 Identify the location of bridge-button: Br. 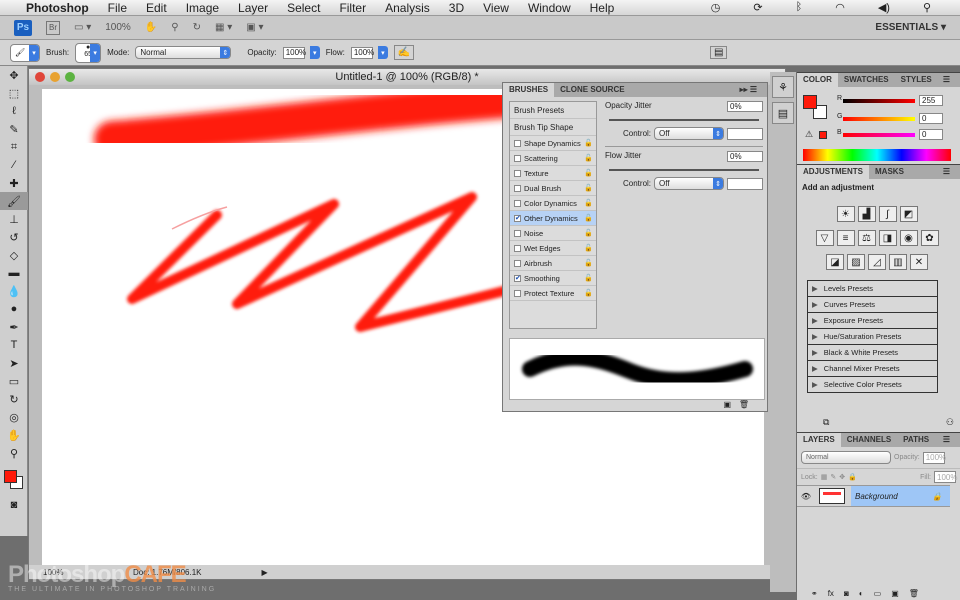
(53, 27).